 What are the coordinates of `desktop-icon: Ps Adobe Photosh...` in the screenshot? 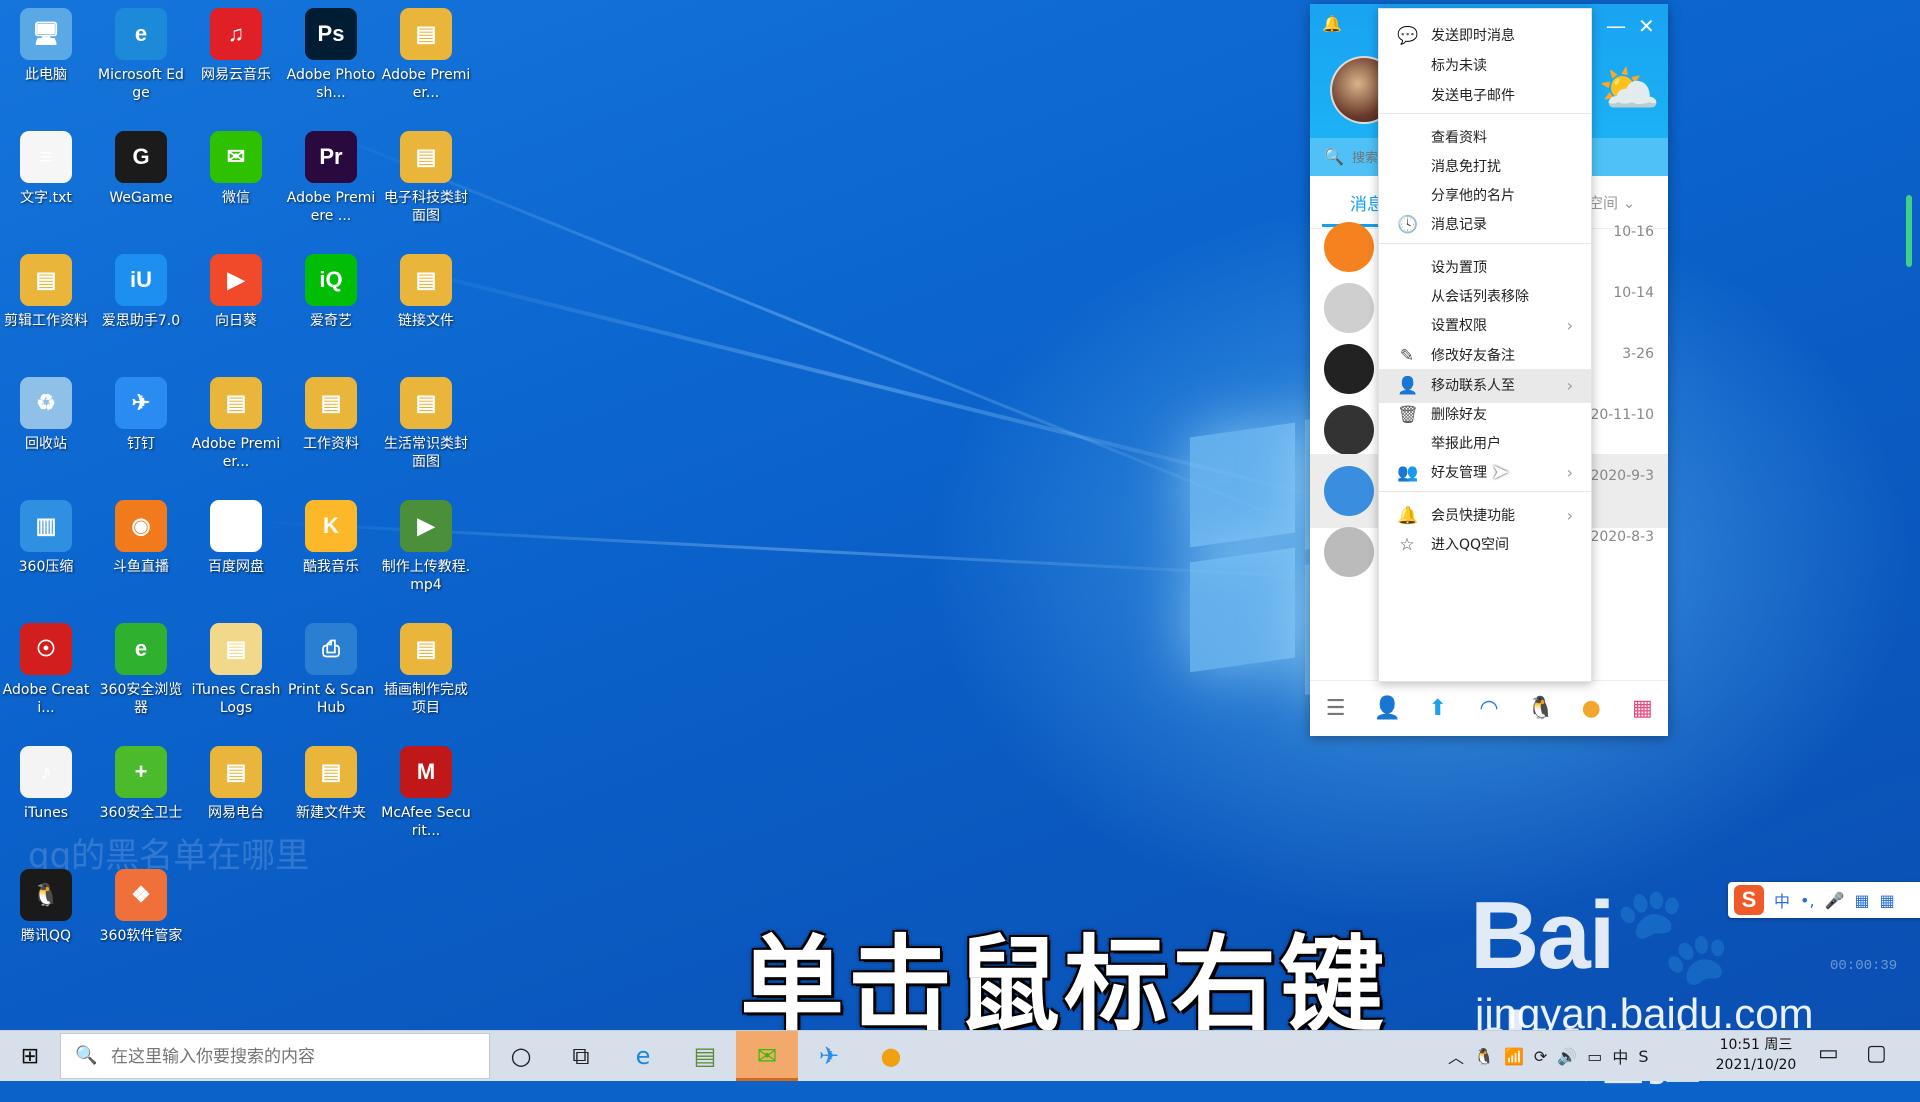 It's located at (331, 55).